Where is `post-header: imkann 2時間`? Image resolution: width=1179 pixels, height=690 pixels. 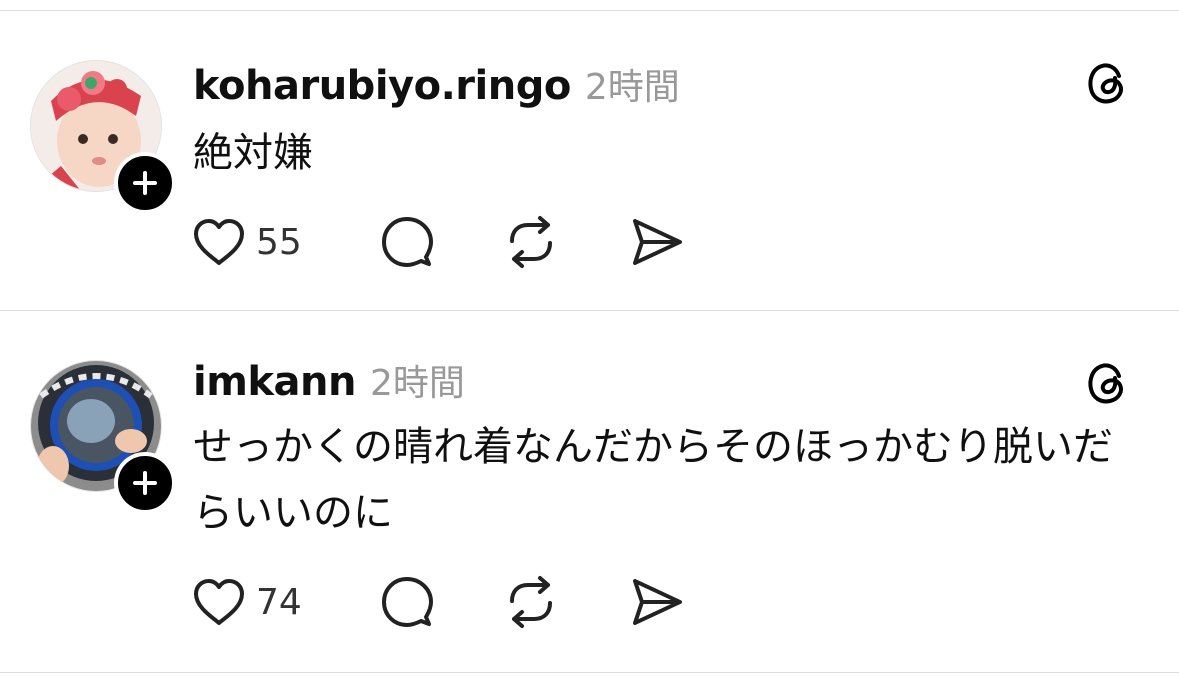 post-header: imkann 2時間 is located at coordinates (329, 380).